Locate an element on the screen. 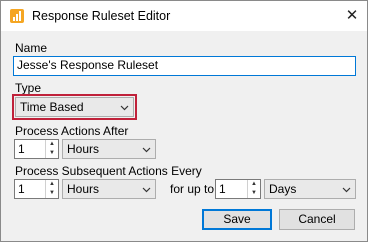  type-select: Time Based is located at coordinates (74, 107).